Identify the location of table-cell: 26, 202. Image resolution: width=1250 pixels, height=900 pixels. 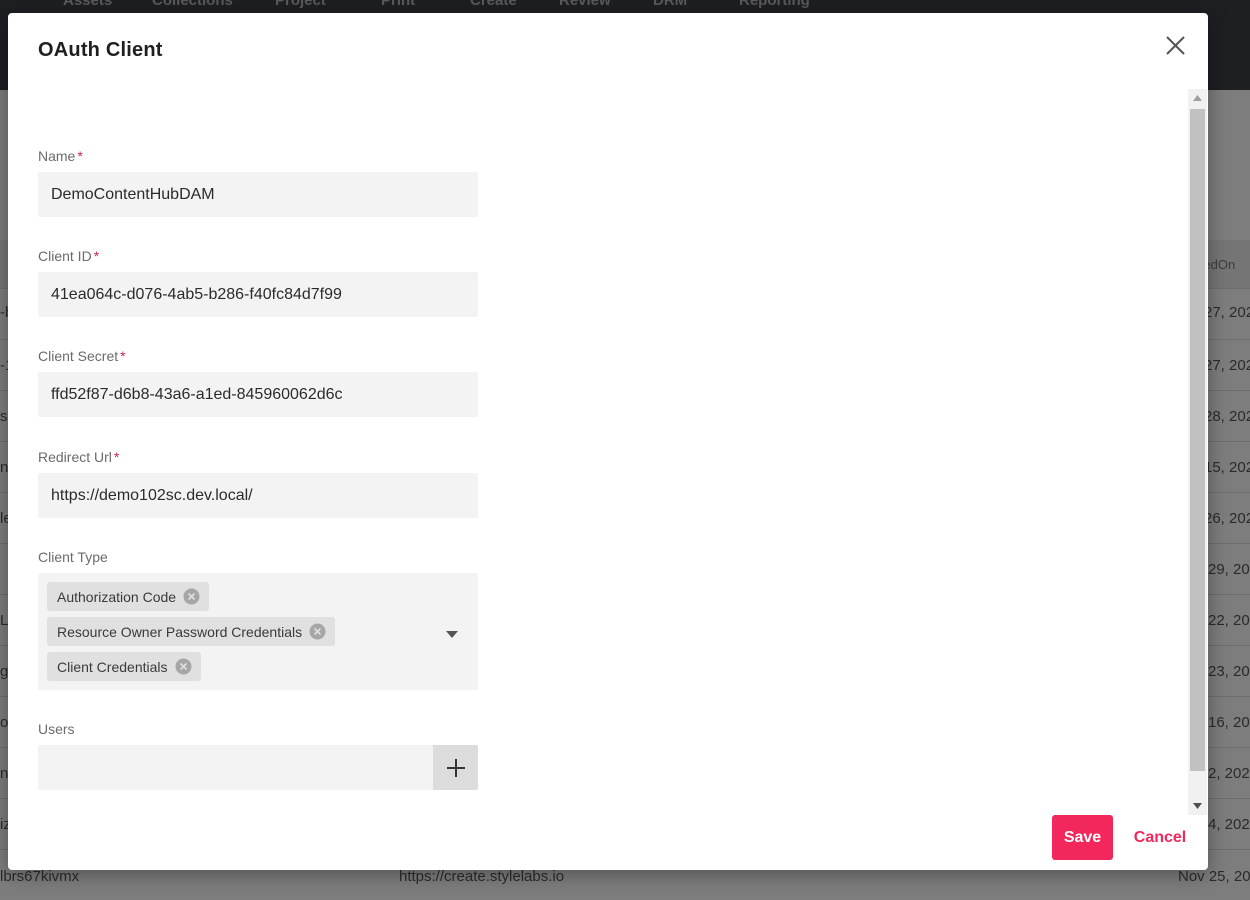
(1227, 518).